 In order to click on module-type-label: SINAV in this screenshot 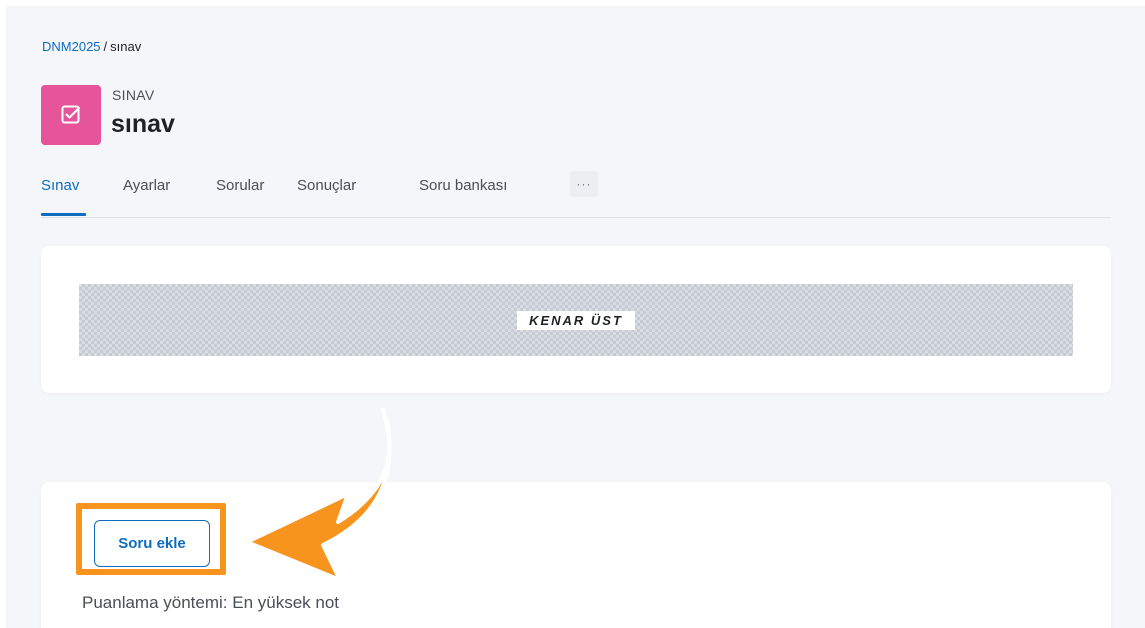, I will do `click(133, 95)`.